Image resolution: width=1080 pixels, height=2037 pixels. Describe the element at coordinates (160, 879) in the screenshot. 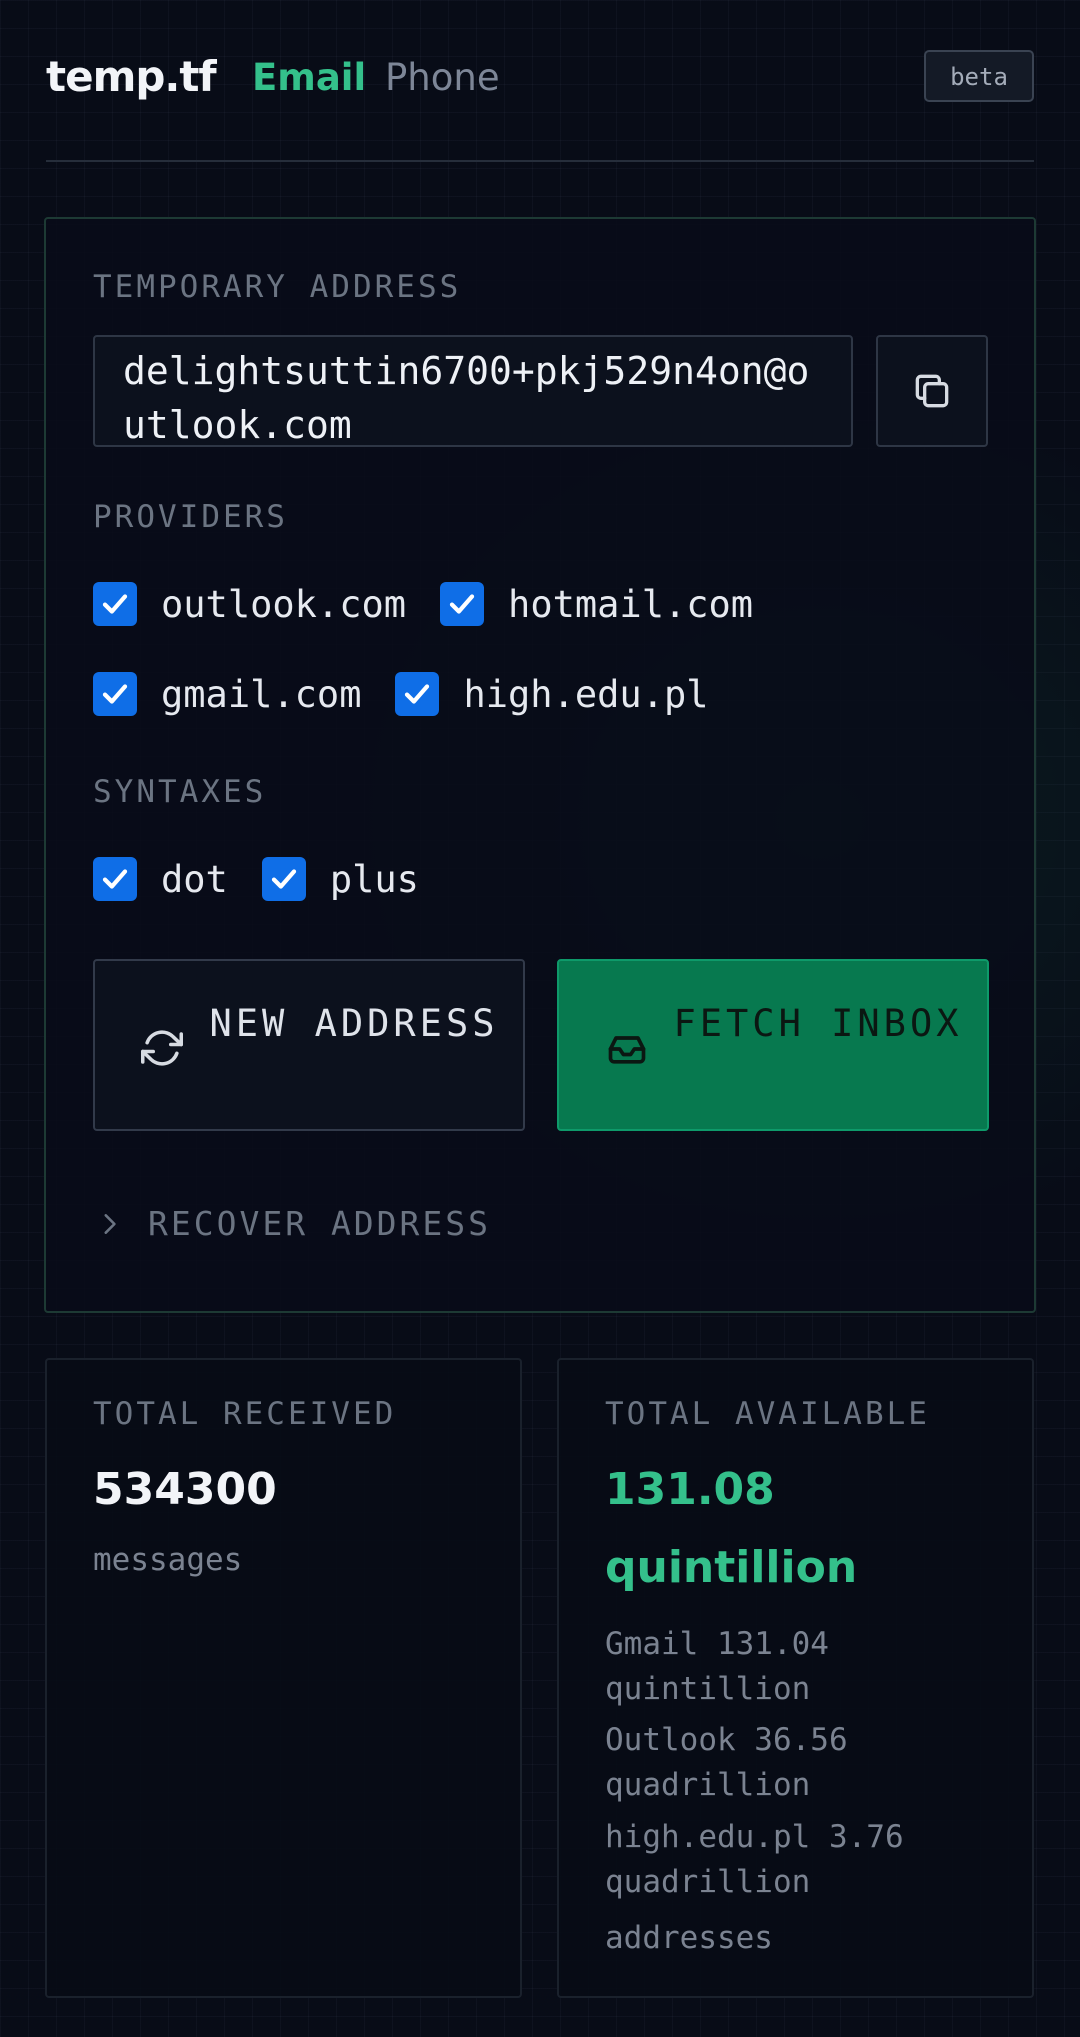

I see `syntax-dot-checkbox: dot` at that location.